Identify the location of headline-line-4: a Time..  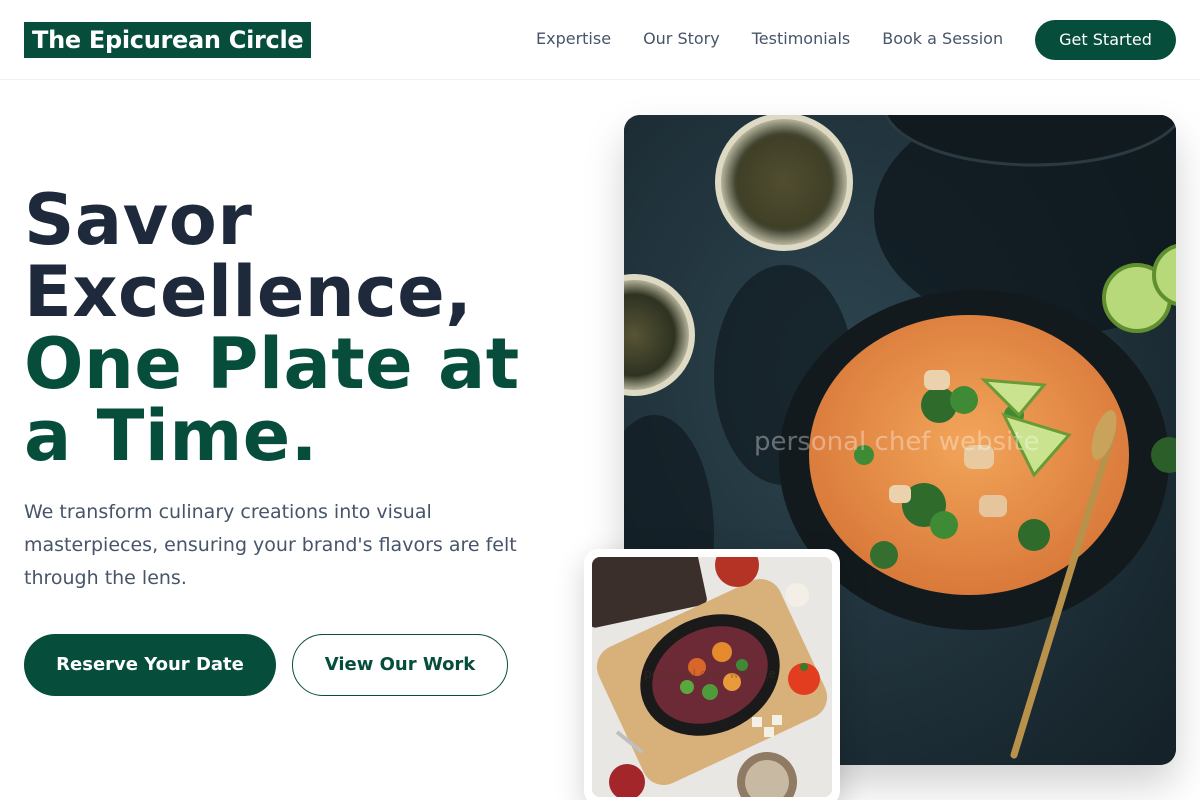
(171, 436).